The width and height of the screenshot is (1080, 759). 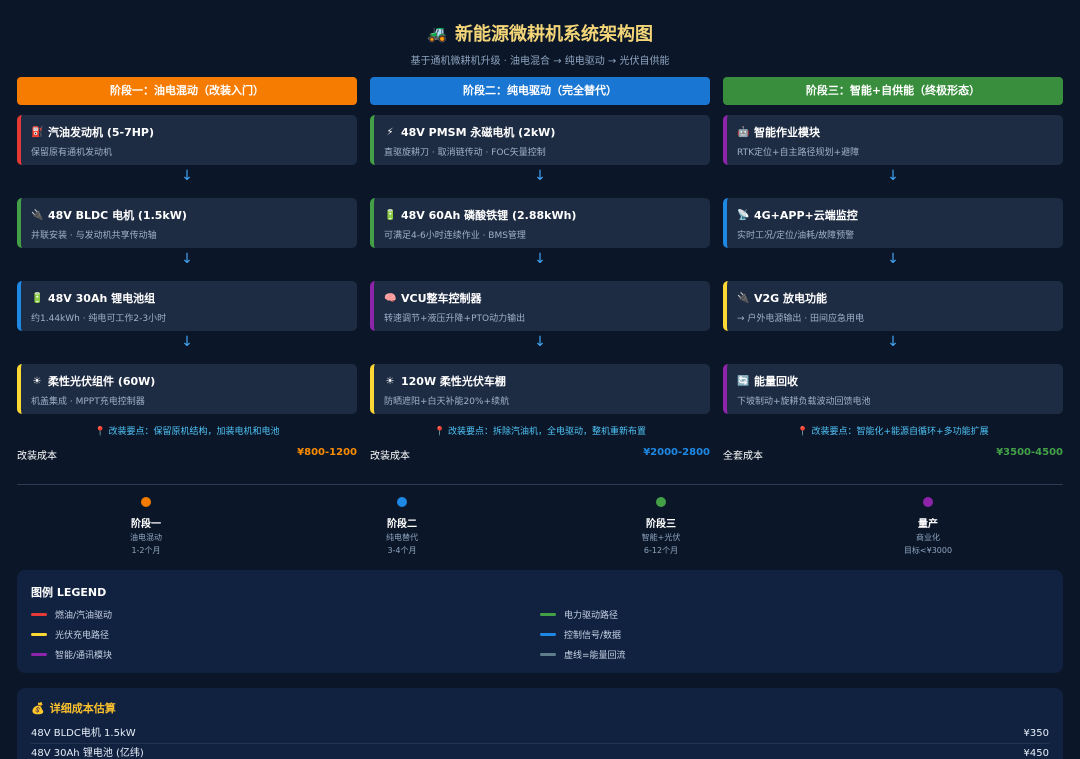 What do you see at coordinates (455, 236) in the screenshot?
I see `card-desc: 可满足4-6小时连续作业 · BMS管理` at bounding box center [455, 236].